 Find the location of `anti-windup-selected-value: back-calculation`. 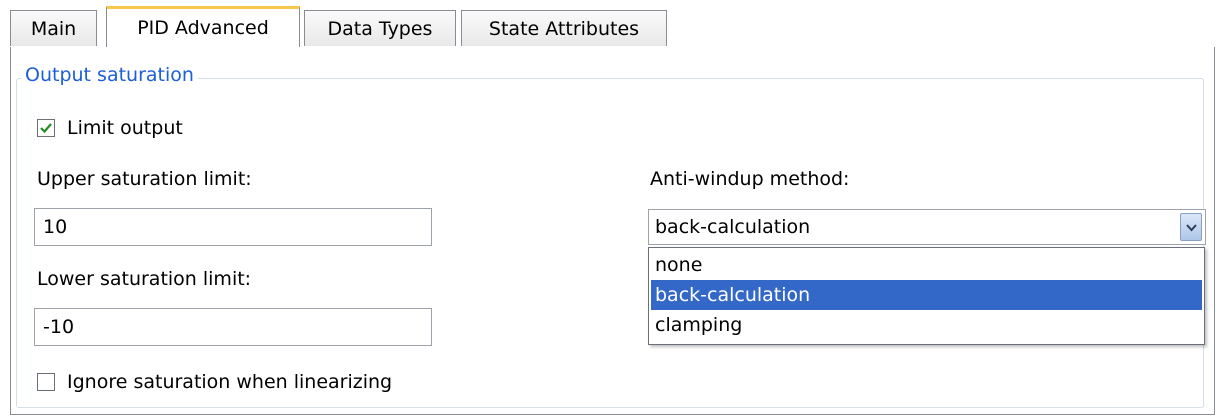

anti-windup-selected-value: back-calculation is located at coordinates (733, 227).